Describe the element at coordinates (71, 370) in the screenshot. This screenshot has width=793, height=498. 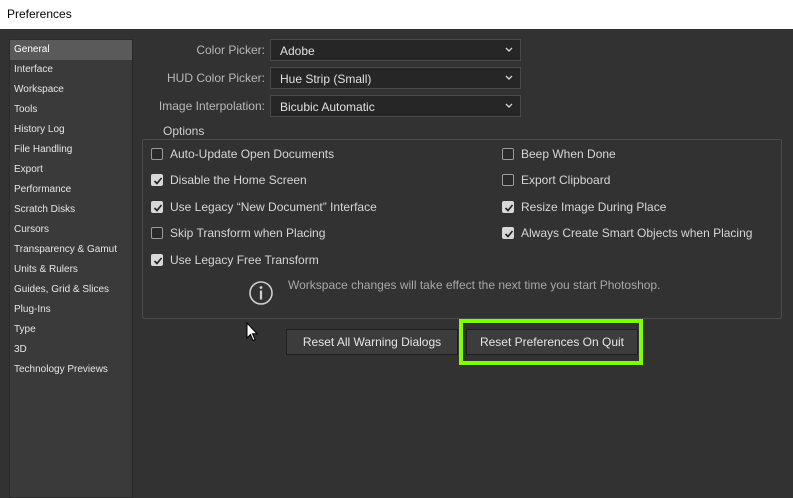
I see `sidebar-item-technology-previews: Technology Previews` at that location.